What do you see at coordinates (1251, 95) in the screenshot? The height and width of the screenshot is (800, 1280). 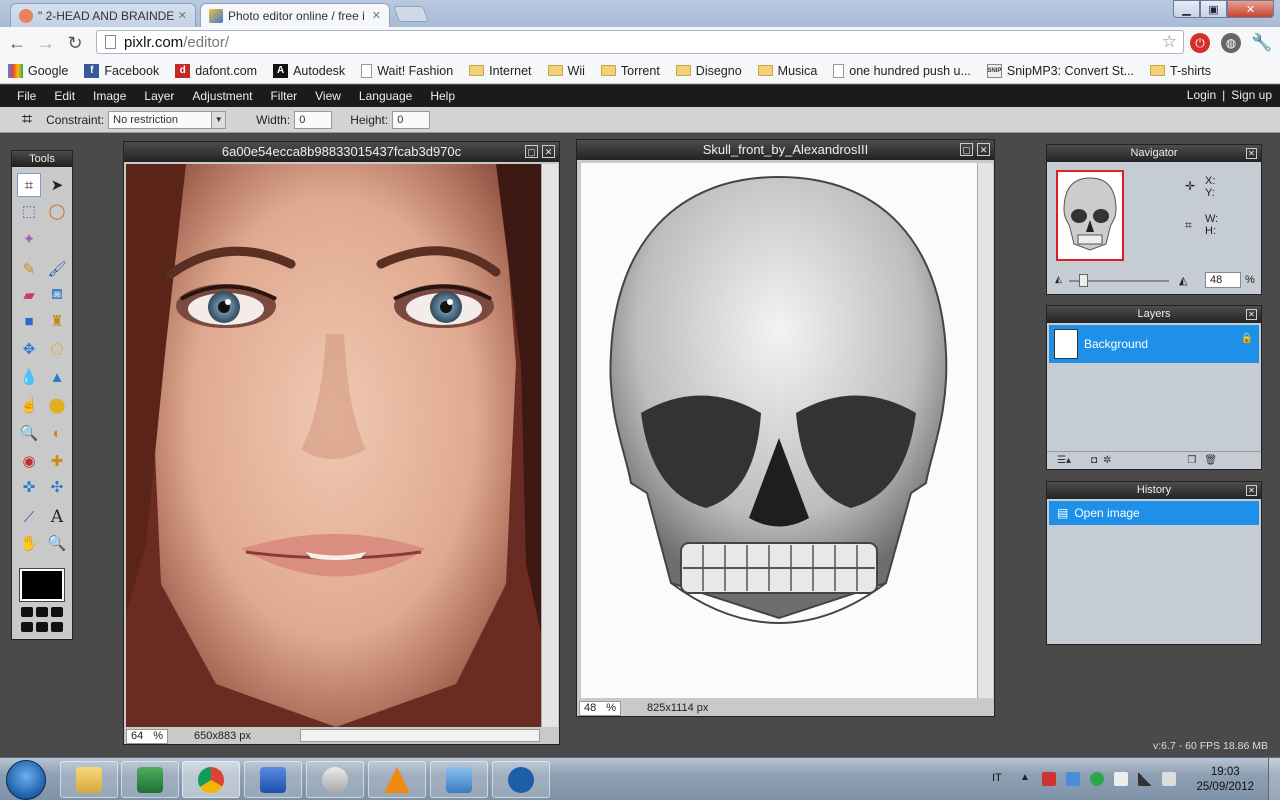 I see `signup-link: Sign up` at bounding box center [1251, 95].